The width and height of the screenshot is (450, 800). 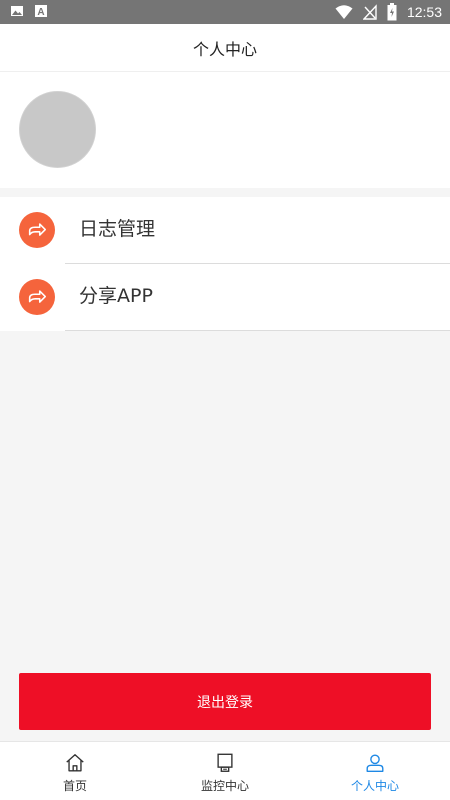 What do you see at coordinates (225, 701) in the screenshot?
I see `logout-button: 退出登录` at bounding box center [225, 701].